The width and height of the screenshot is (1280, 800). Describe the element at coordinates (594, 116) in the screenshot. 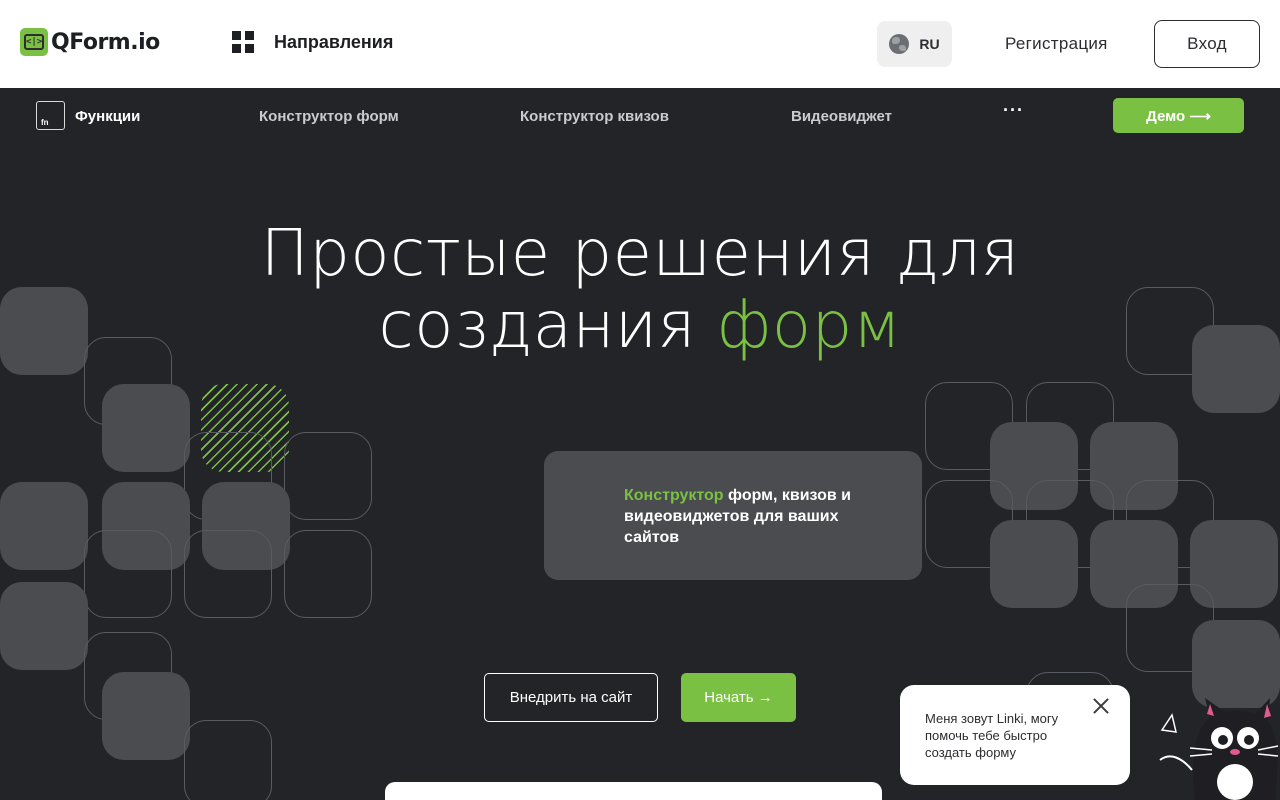

I see `nav-item-quiz-builder: Конструктор квизов` at that location.